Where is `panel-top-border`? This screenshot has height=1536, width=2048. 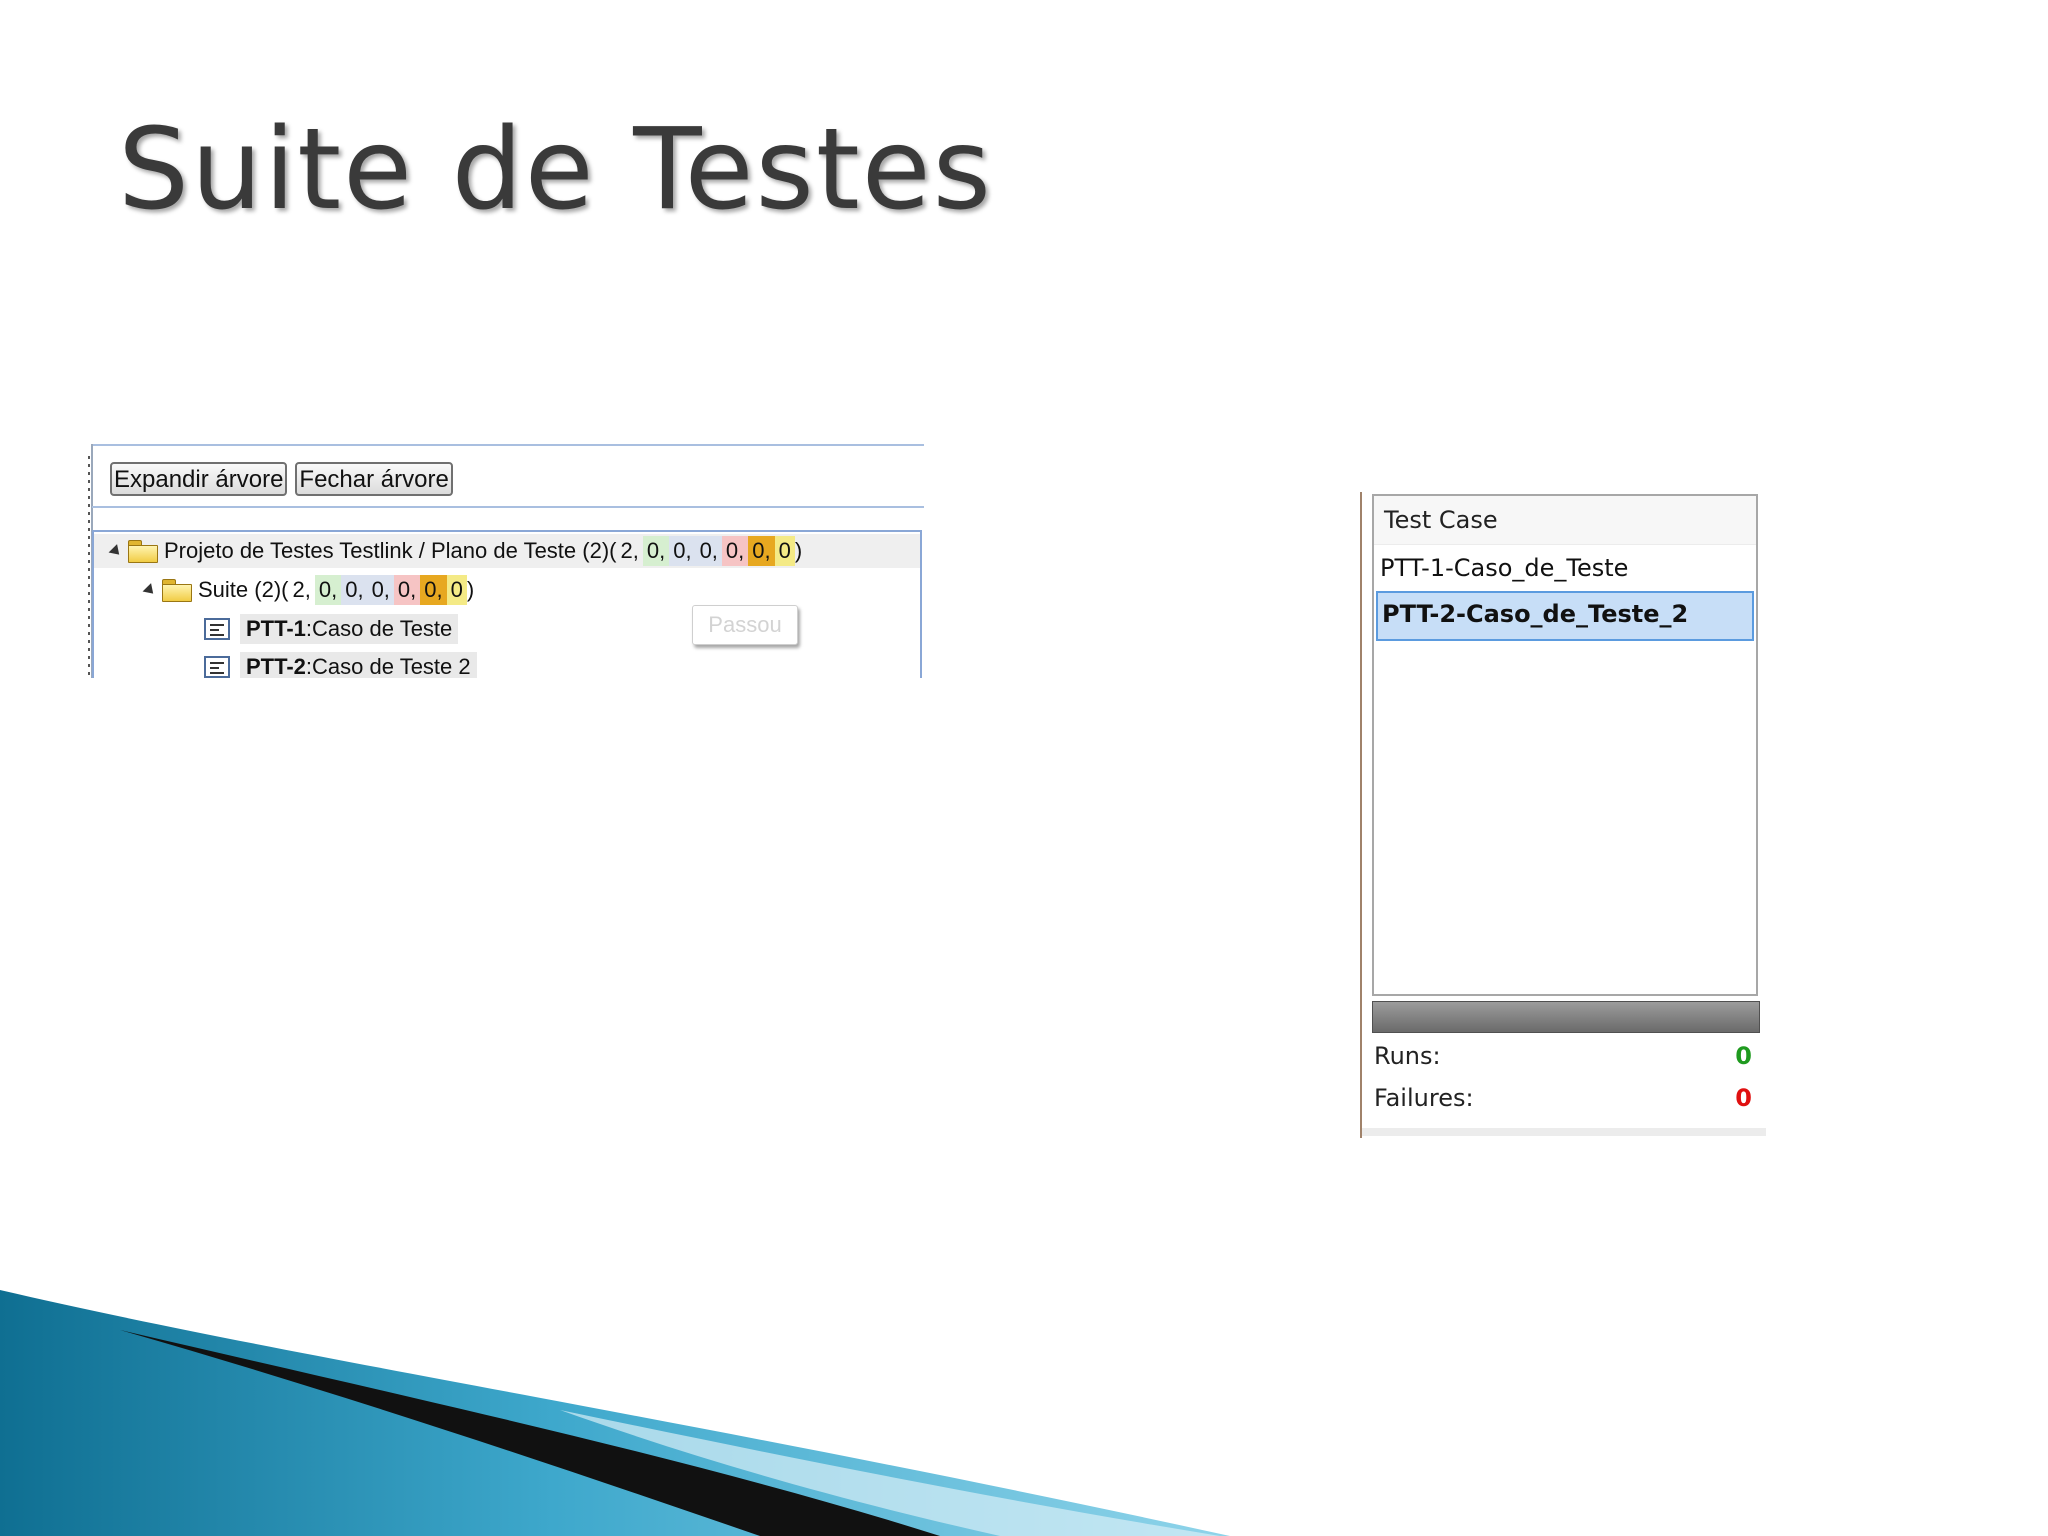
panel-top-border is located at coordinates (508, 445).